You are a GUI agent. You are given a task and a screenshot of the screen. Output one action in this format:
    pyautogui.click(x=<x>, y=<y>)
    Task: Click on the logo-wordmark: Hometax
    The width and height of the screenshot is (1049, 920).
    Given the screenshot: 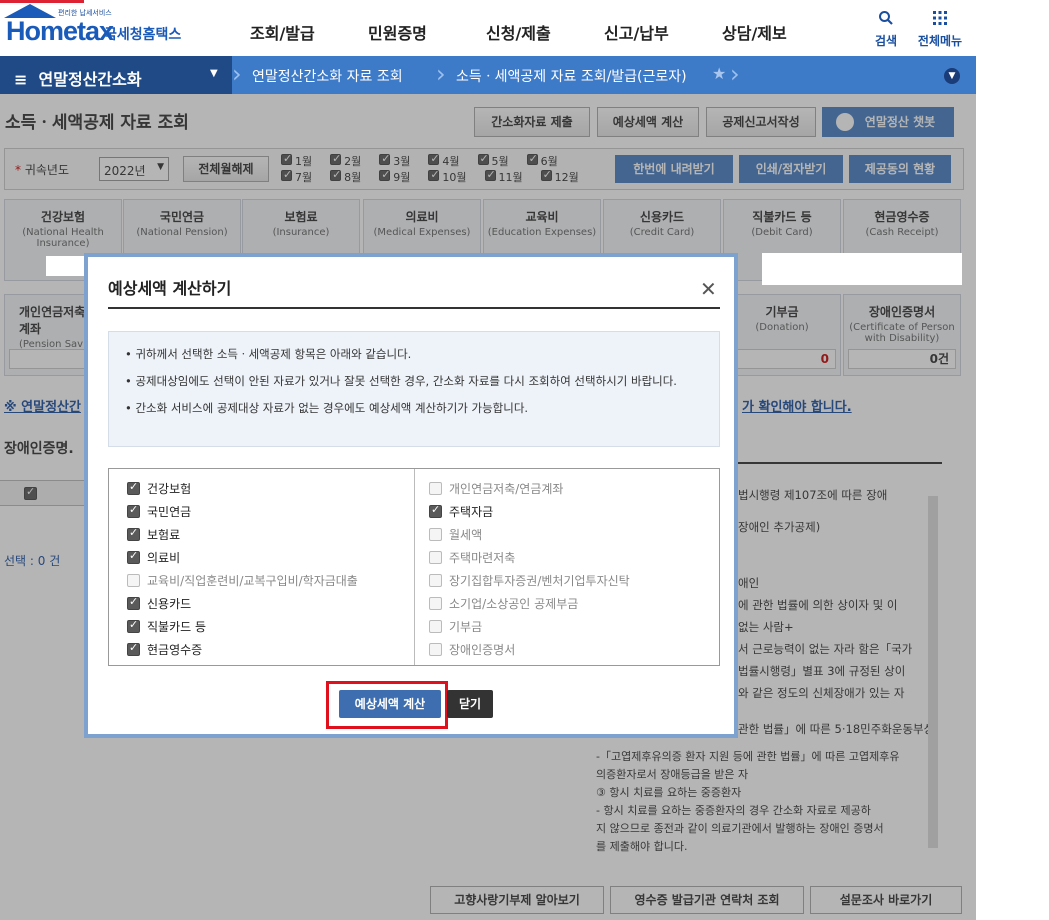 What is the action you would take?
    pyautogui.click(x=60, y=31)
    